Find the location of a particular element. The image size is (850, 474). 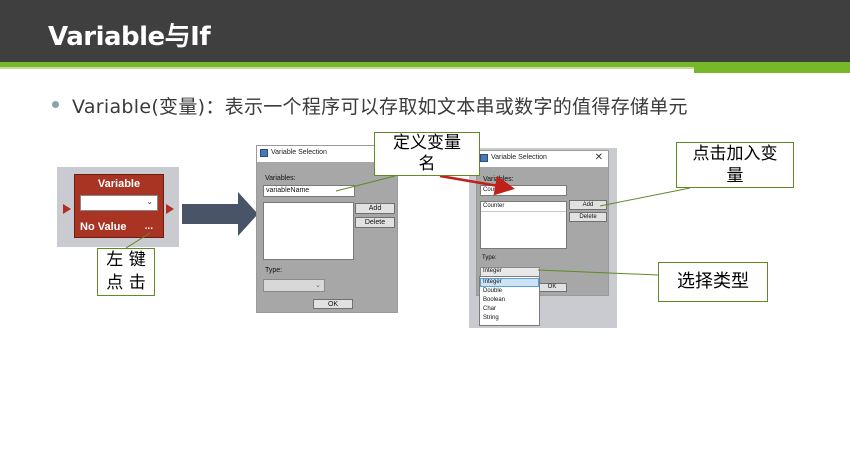

callout-define-name-line1: 定义变量 is located at coordinates (427, 143).